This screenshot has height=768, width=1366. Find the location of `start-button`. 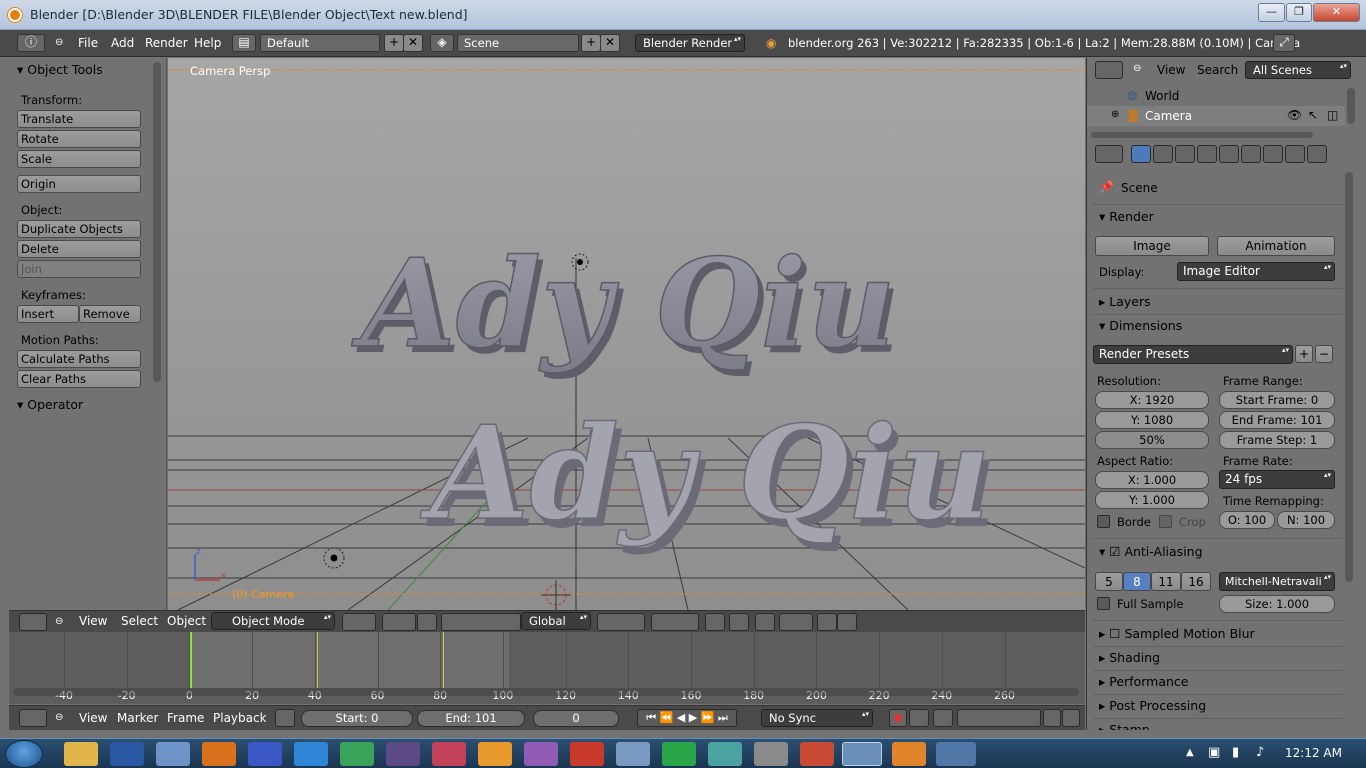

start-button is located at coordinates (24, 754).